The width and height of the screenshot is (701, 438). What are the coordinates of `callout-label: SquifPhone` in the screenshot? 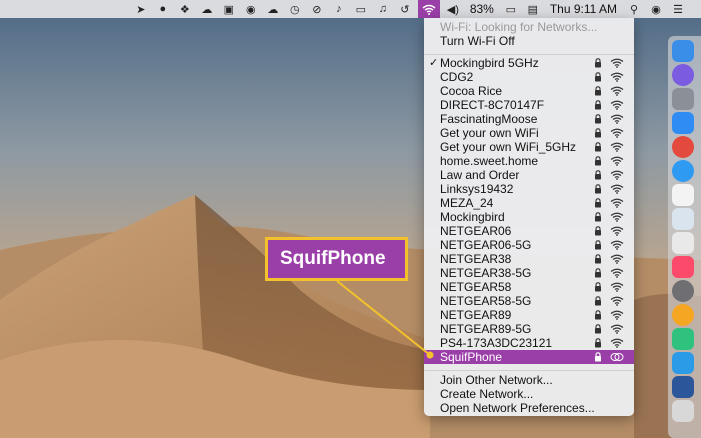 It's located at (336, 259).